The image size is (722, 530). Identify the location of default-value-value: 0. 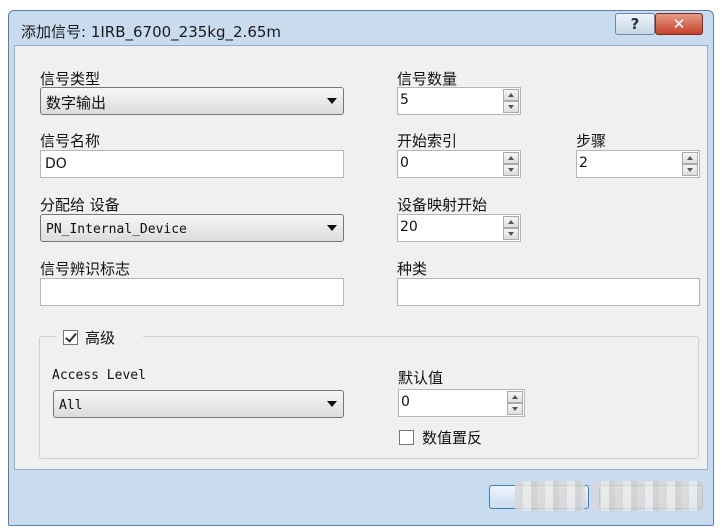
(405, 402).